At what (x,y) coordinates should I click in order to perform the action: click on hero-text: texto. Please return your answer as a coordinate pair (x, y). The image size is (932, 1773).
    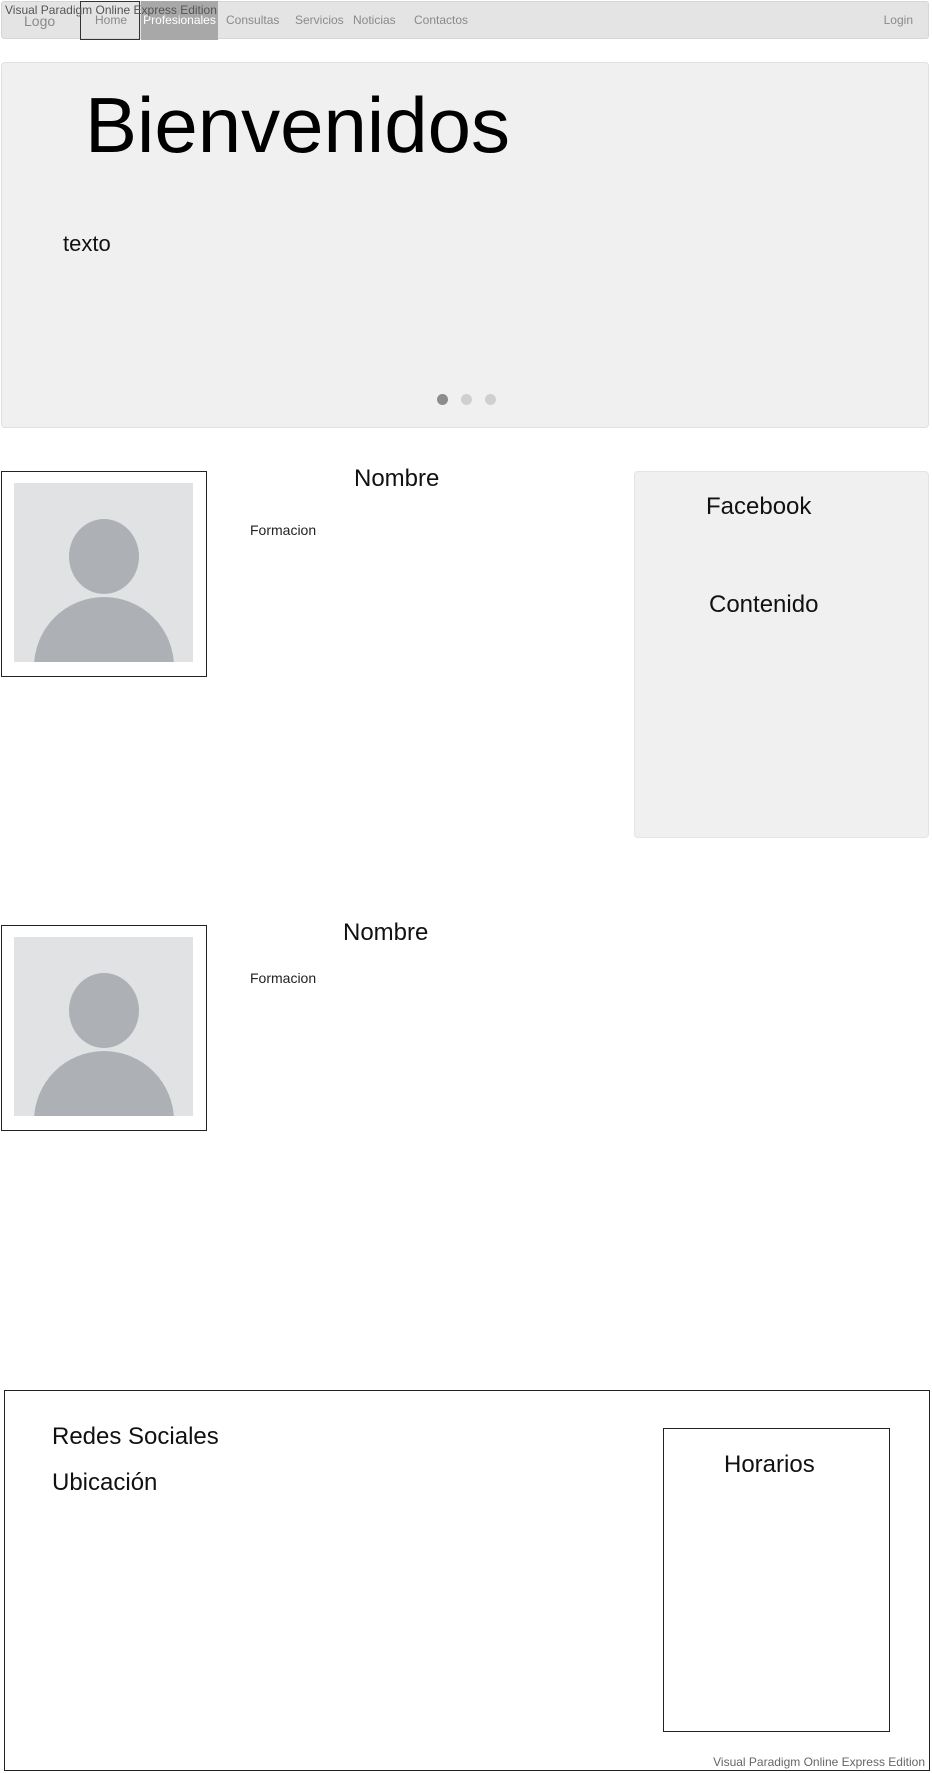
    Looking at the image, I should click on (87, 243).